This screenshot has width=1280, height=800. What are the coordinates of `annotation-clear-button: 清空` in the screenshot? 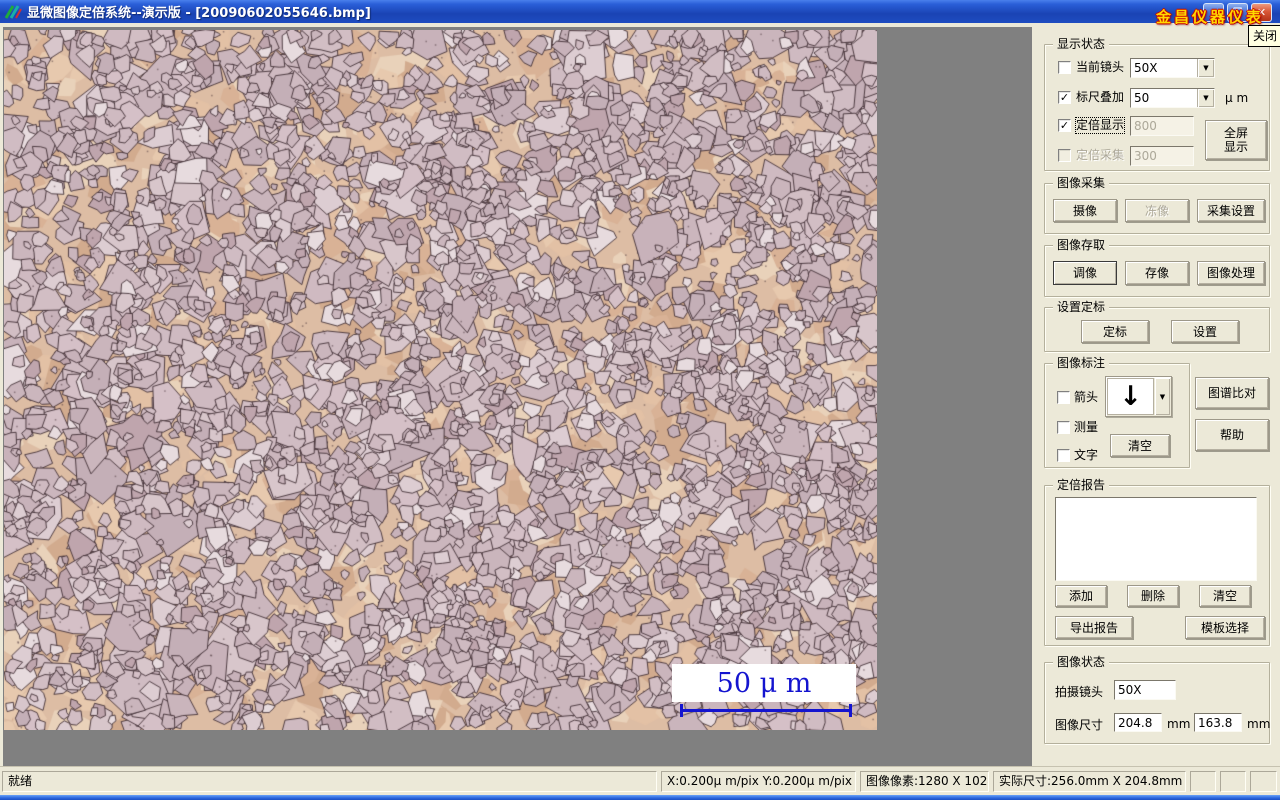 It's located at (1140, 445).